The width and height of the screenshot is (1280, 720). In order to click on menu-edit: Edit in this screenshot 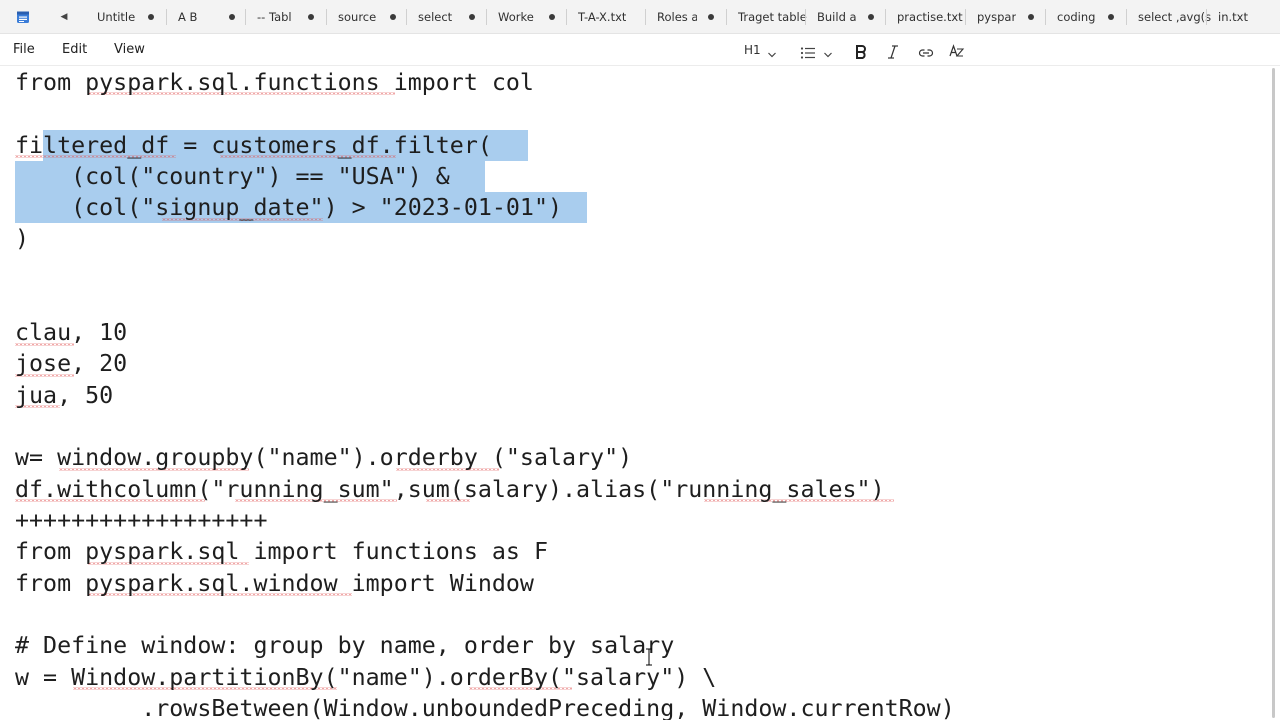, I will do `click(74, 49)`.